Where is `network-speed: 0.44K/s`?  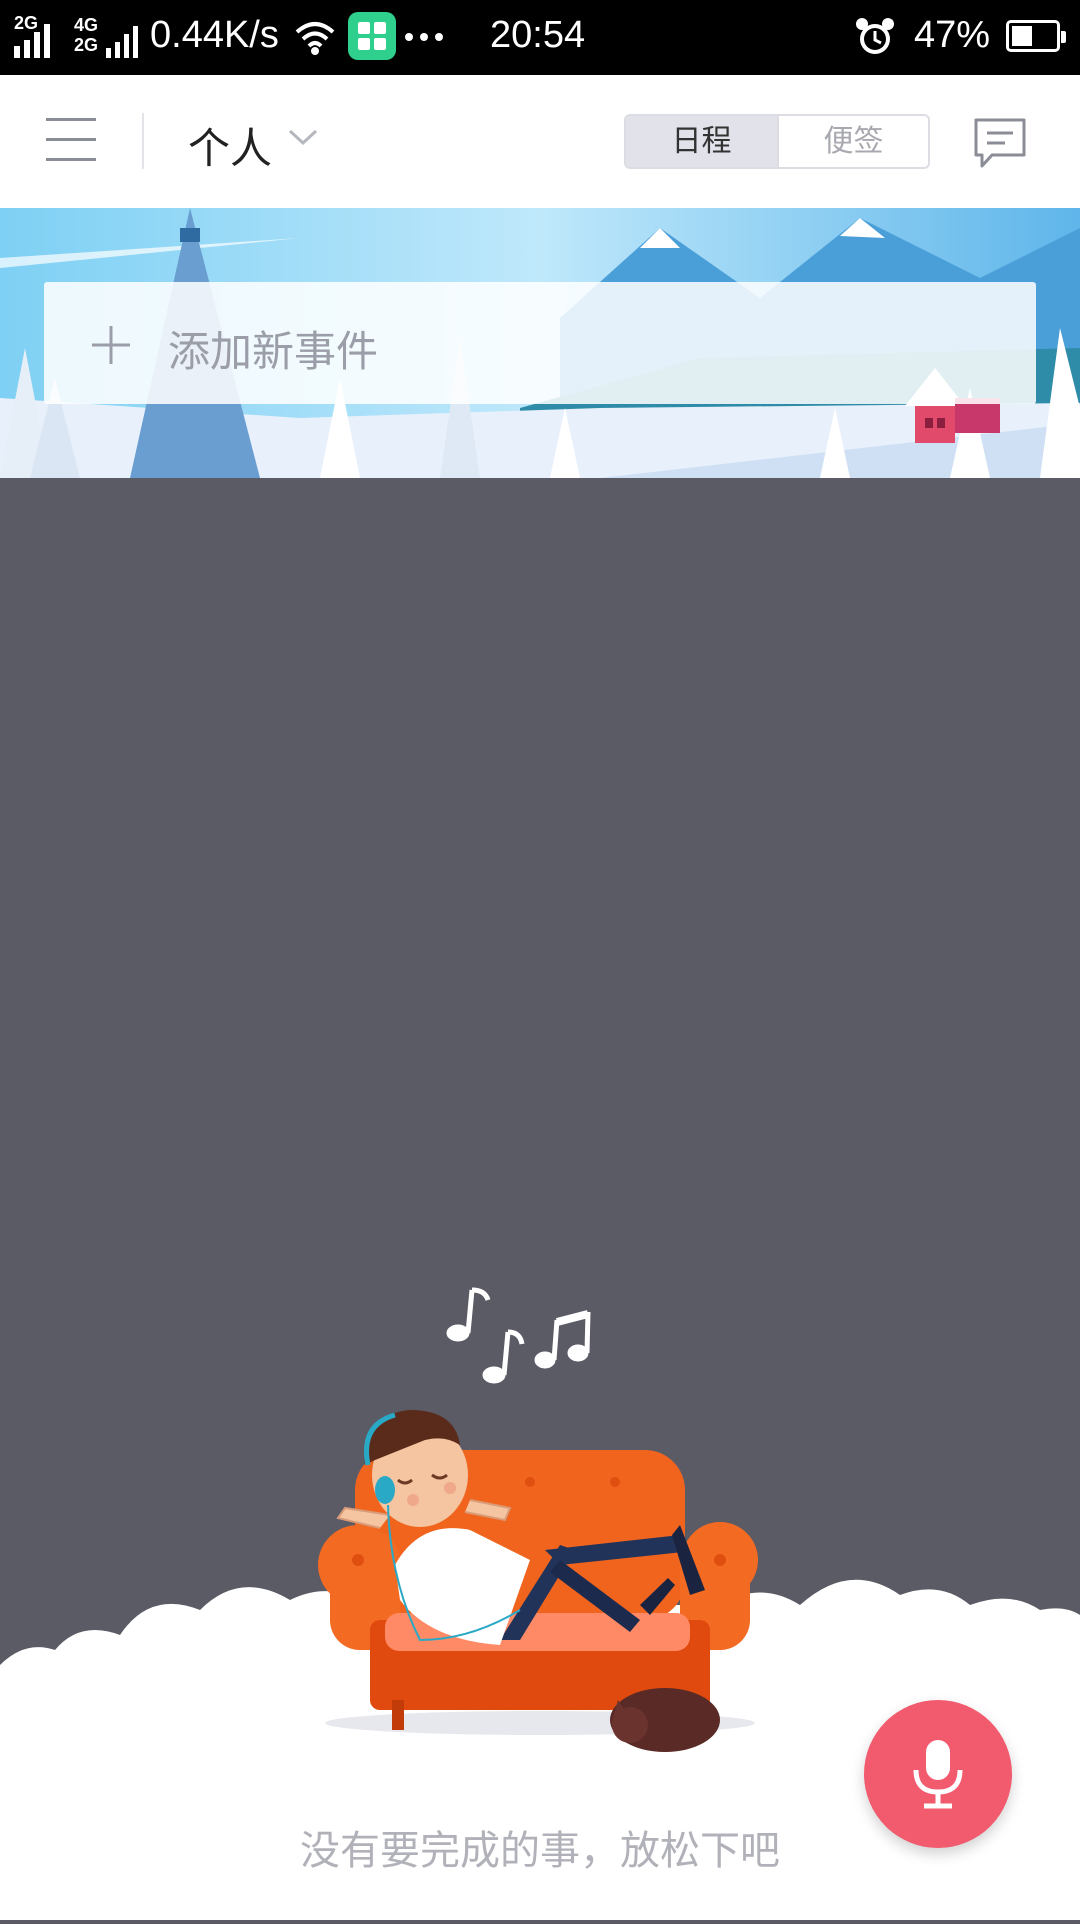 network-speed: 0.44K/s is located at coordinates (214, 35).